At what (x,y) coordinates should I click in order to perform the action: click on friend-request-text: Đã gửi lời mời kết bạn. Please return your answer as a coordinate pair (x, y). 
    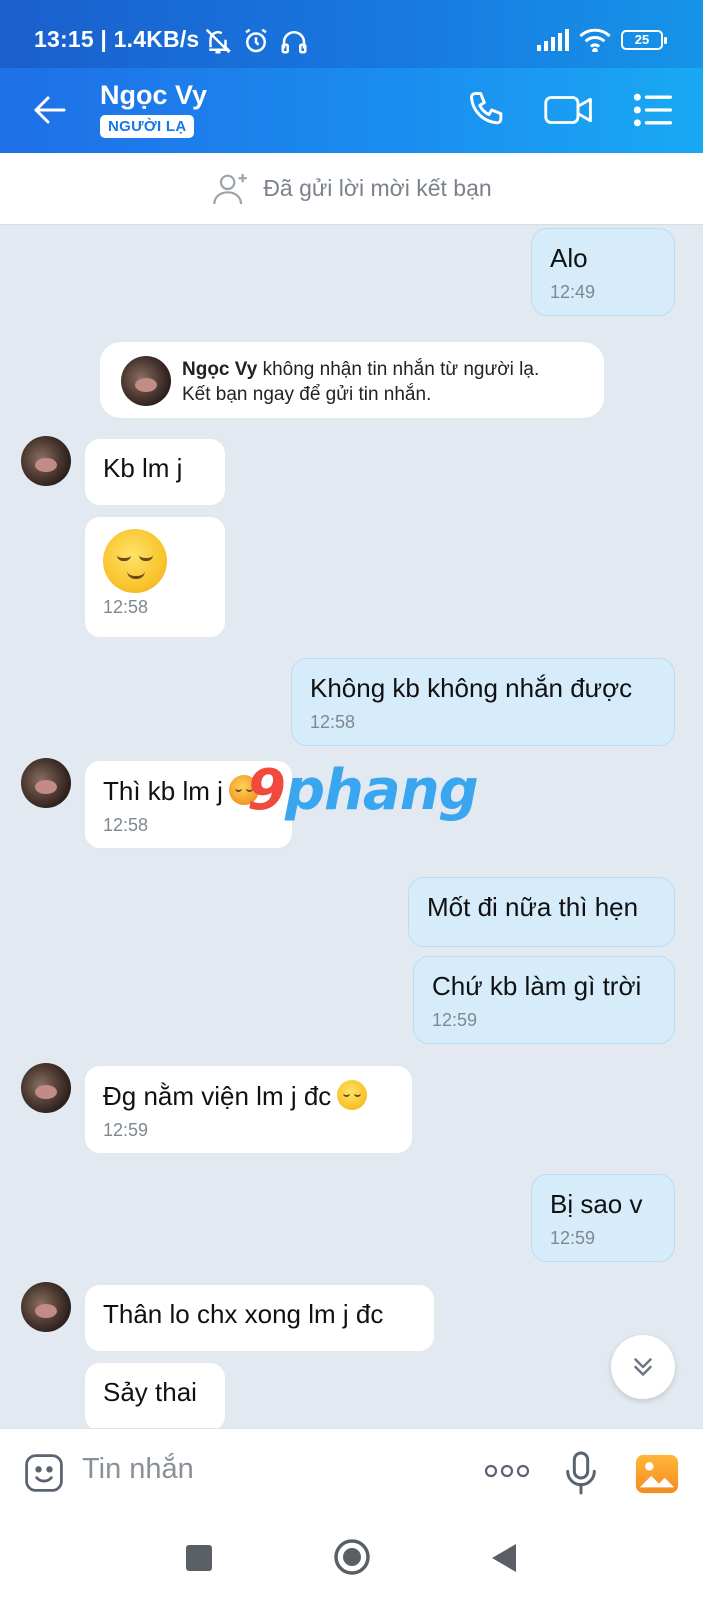
    Looking at the image, I should click on (377, 188).